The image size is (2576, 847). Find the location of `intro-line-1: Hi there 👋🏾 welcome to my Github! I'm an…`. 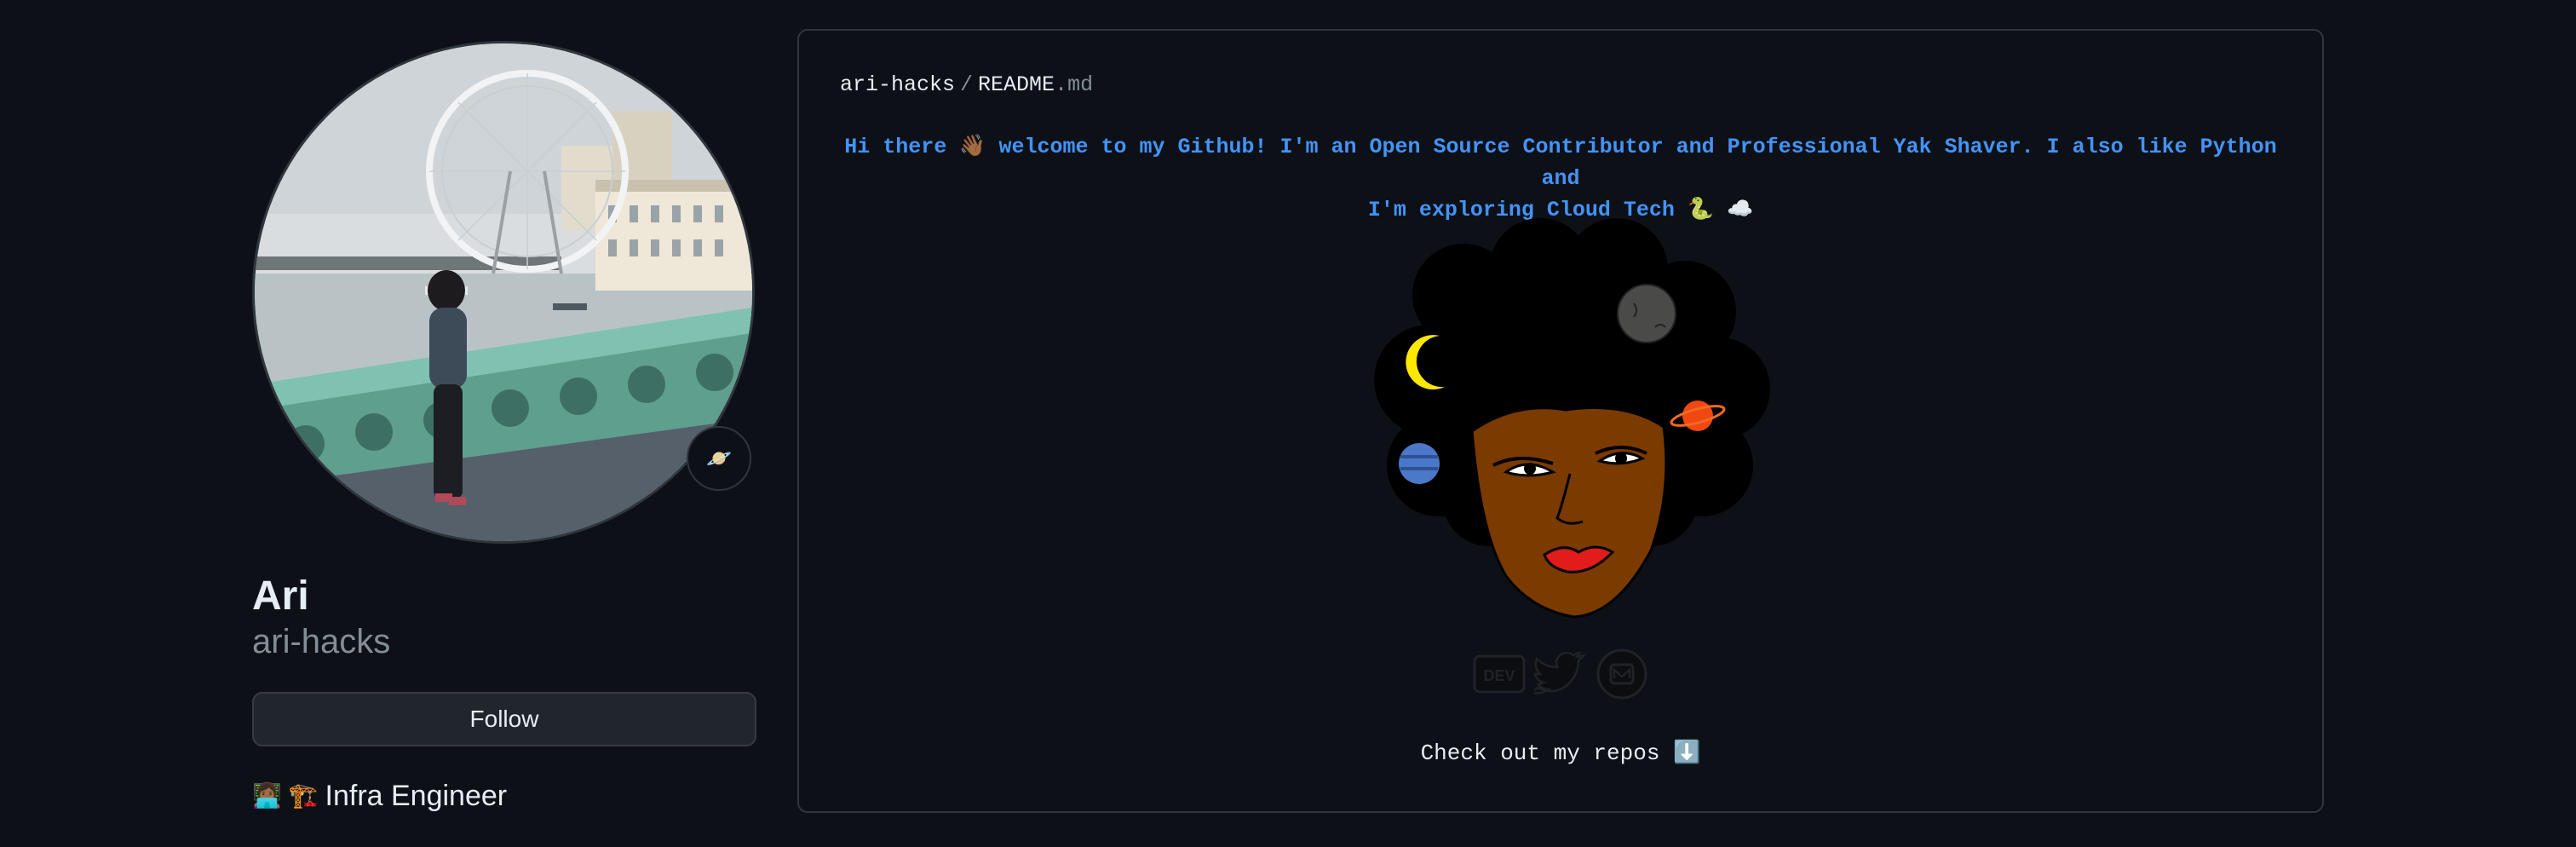

intro-line-1: Hi there 👋🏾 welcome to my Github! I'm an… is located at coordinates (1561, 163).